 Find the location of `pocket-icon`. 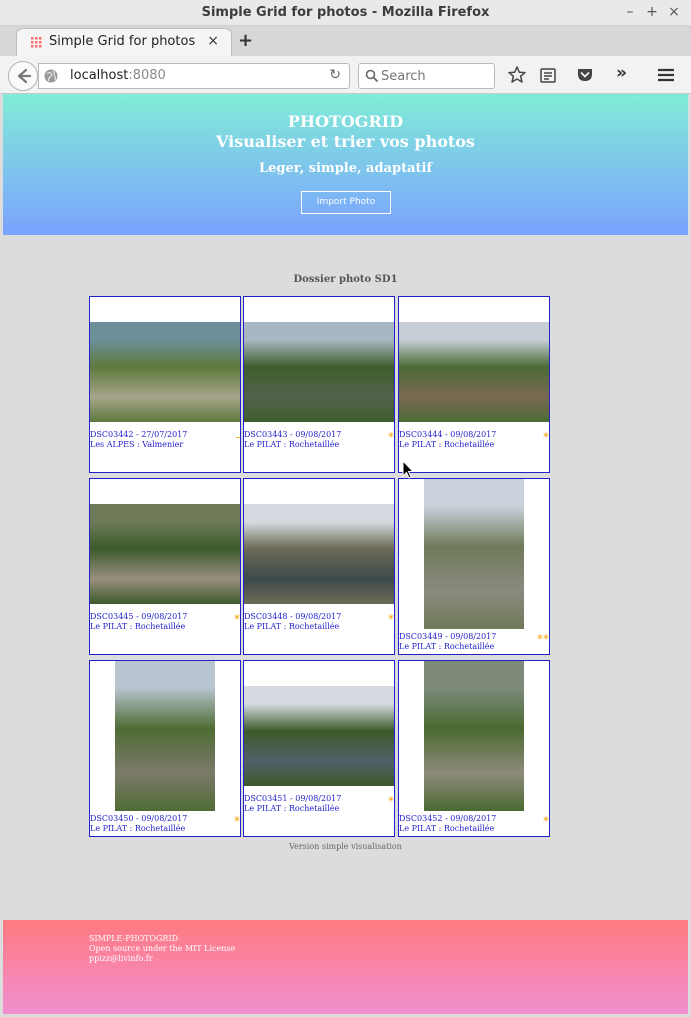

pocket-icon is located at coordinates (585, 75).